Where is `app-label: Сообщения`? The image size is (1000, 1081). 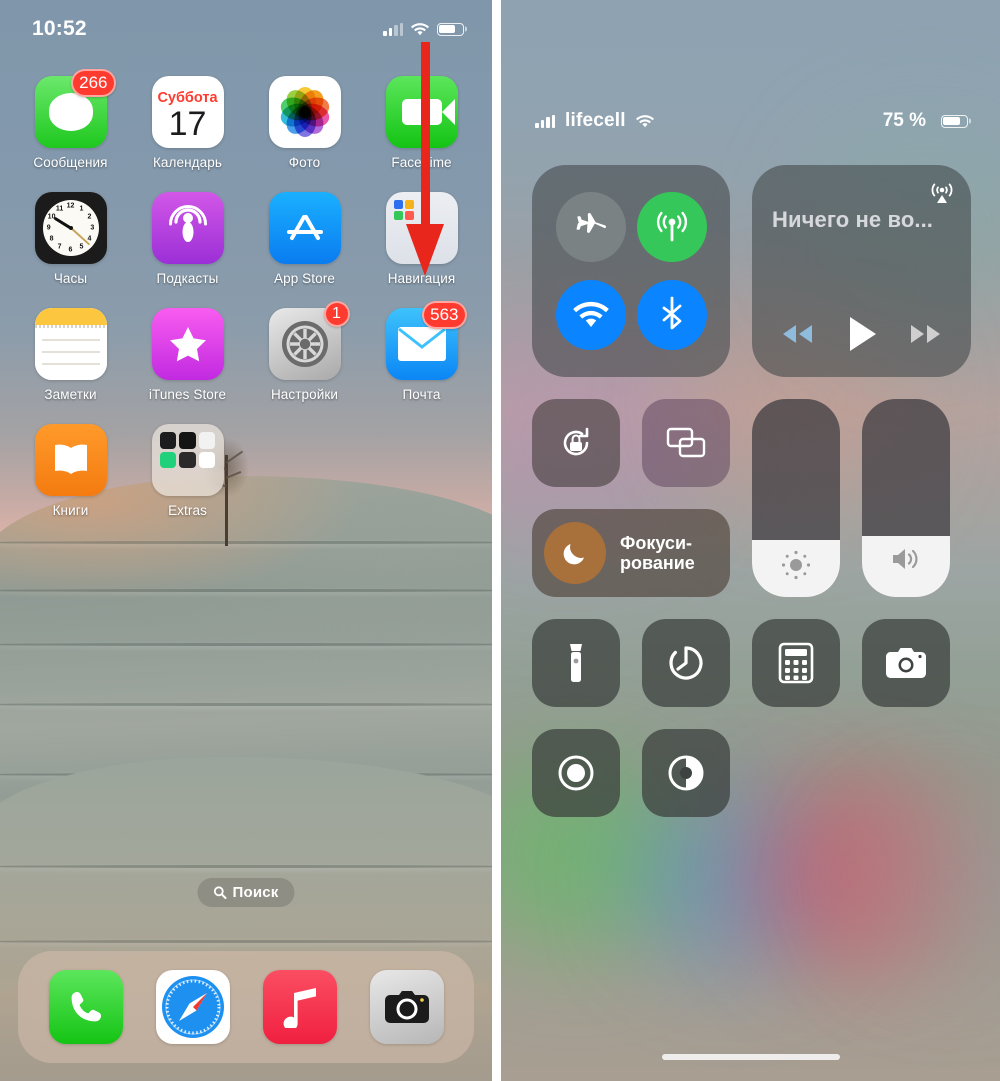 app-label: Сообщения is located at coordinates (70, 162).